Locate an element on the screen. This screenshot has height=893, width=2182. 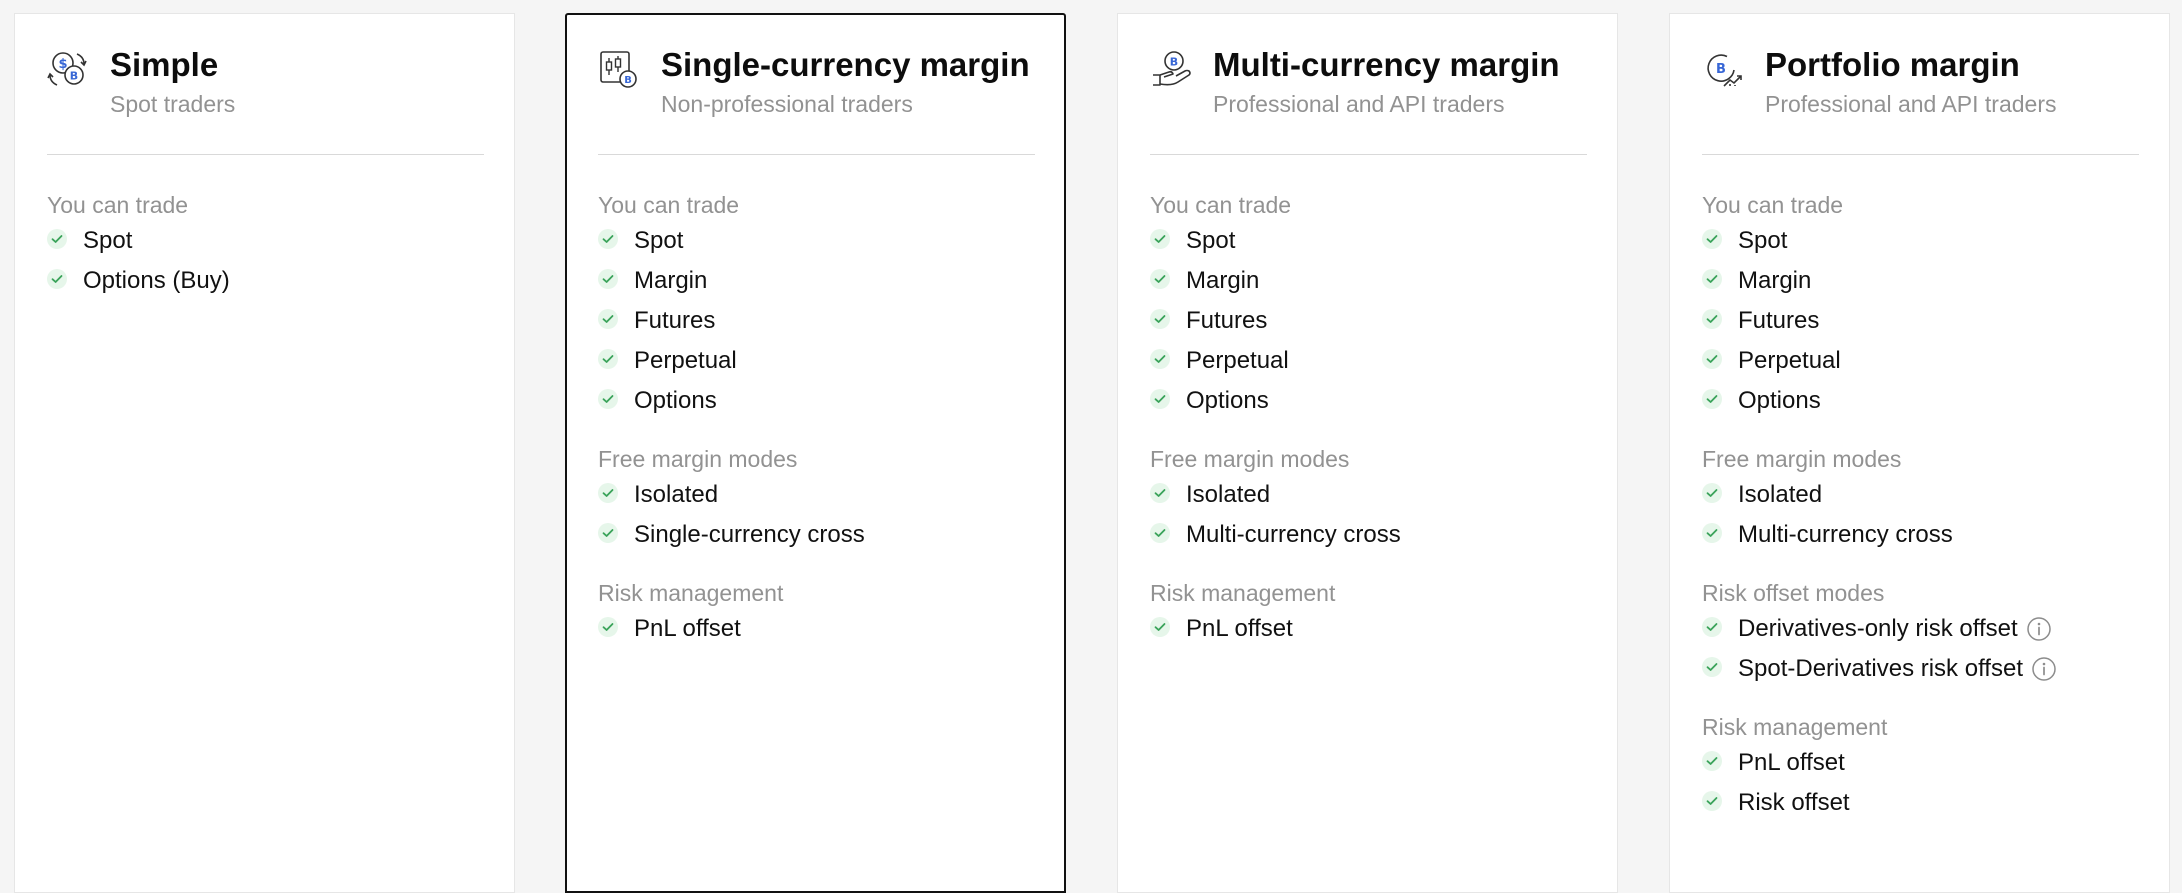
hand-coin-icon: B is located at coordinates (1171, 69).